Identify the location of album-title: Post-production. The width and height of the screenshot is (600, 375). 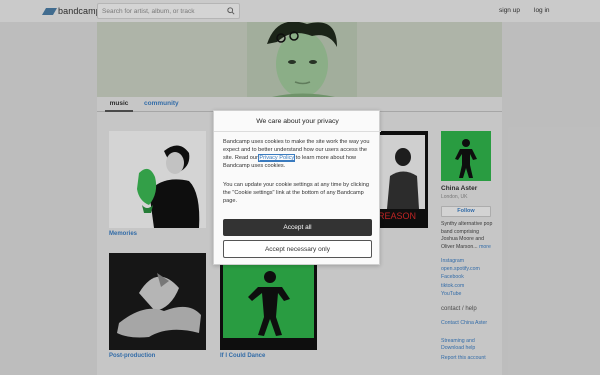
(132, 356).